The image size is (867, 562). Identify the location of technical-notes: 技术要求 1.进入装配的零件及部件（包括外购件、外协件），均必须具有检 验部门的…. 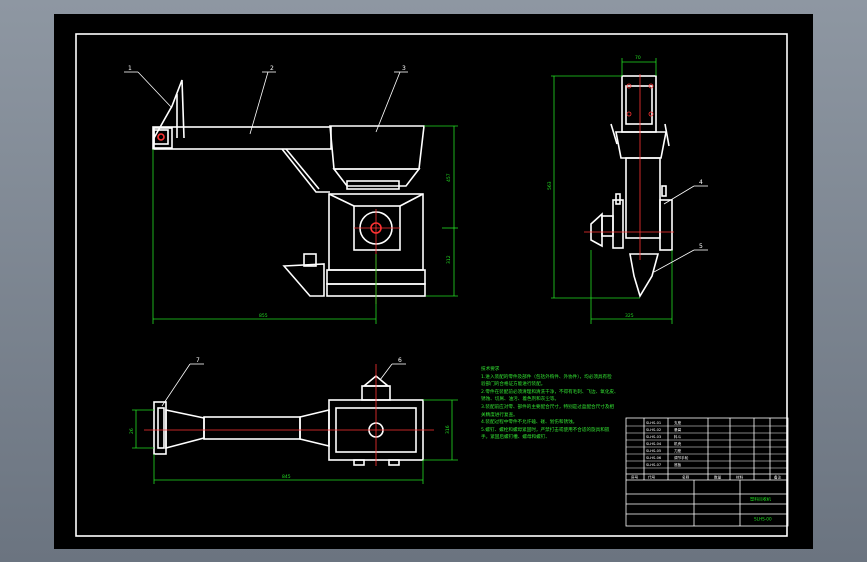
(550, 404).